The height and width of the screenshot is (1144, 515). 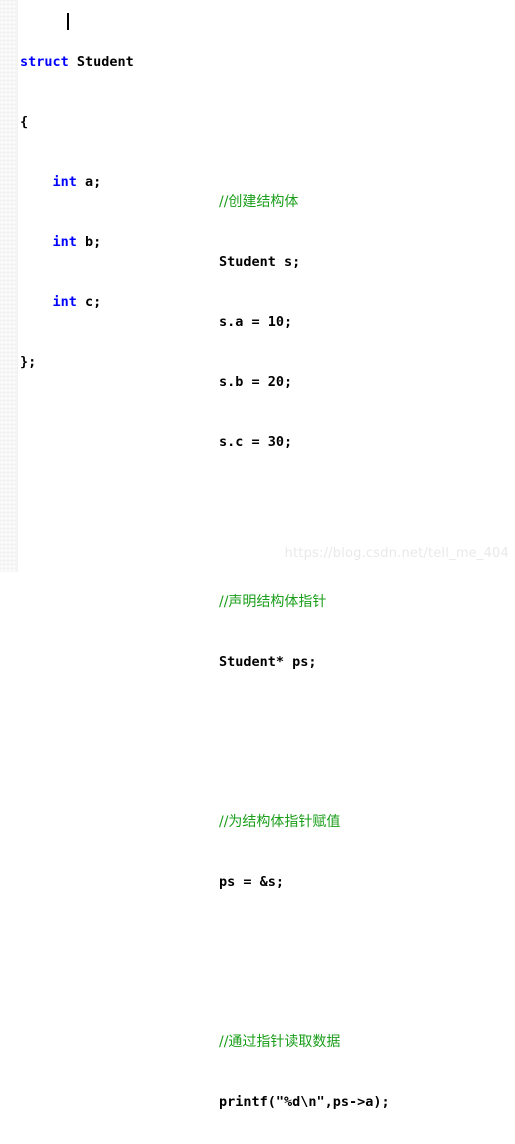 What do you see at coordinates (273, 602) in the screenshot?
I see `comment-declare-pointer: //声明结构体指针` at bounding box center [273, 602].